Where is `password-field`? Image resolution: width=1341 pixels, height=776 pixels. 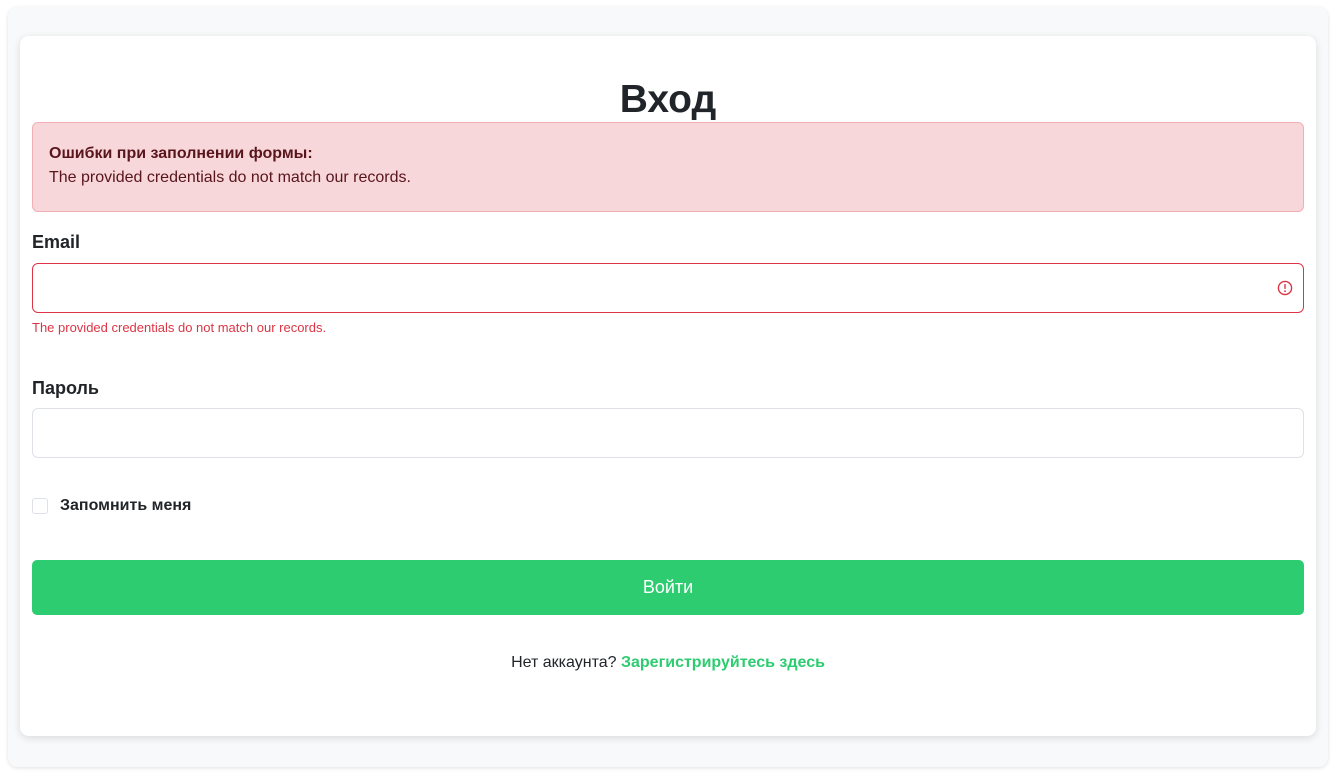
password-field is located at coordinates (668, 433).